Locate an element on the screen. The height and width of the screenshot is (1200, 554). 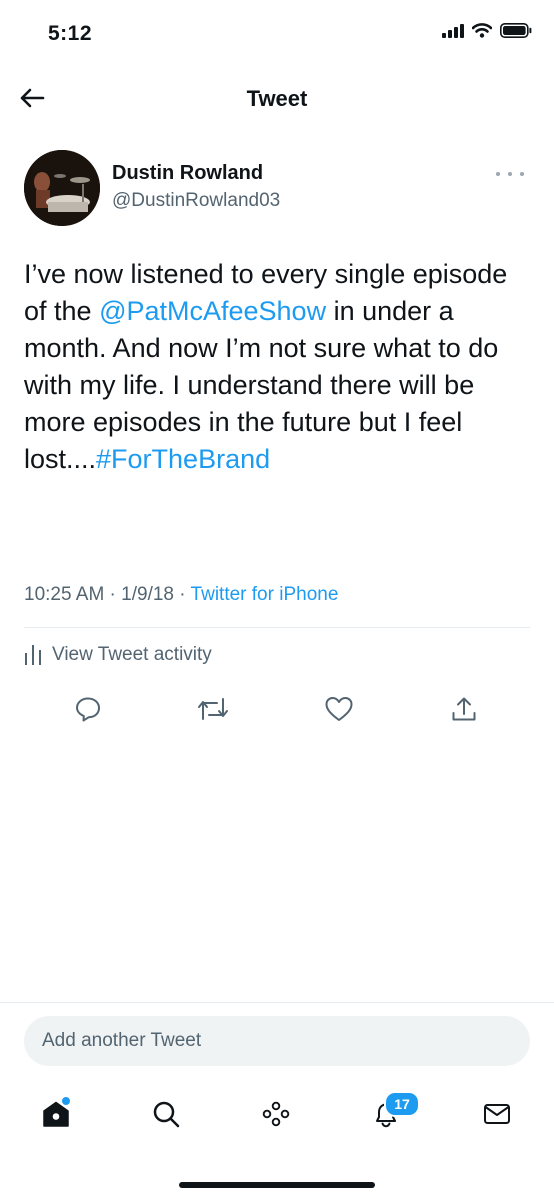
signal-icon is located at coordinates (453, 30).